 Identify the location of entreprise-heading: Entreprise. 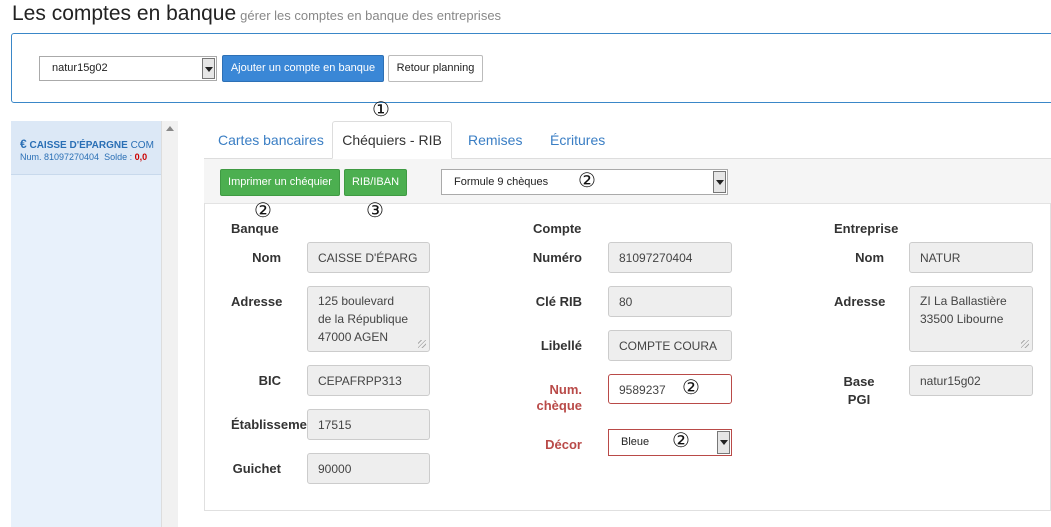
(866, 228).